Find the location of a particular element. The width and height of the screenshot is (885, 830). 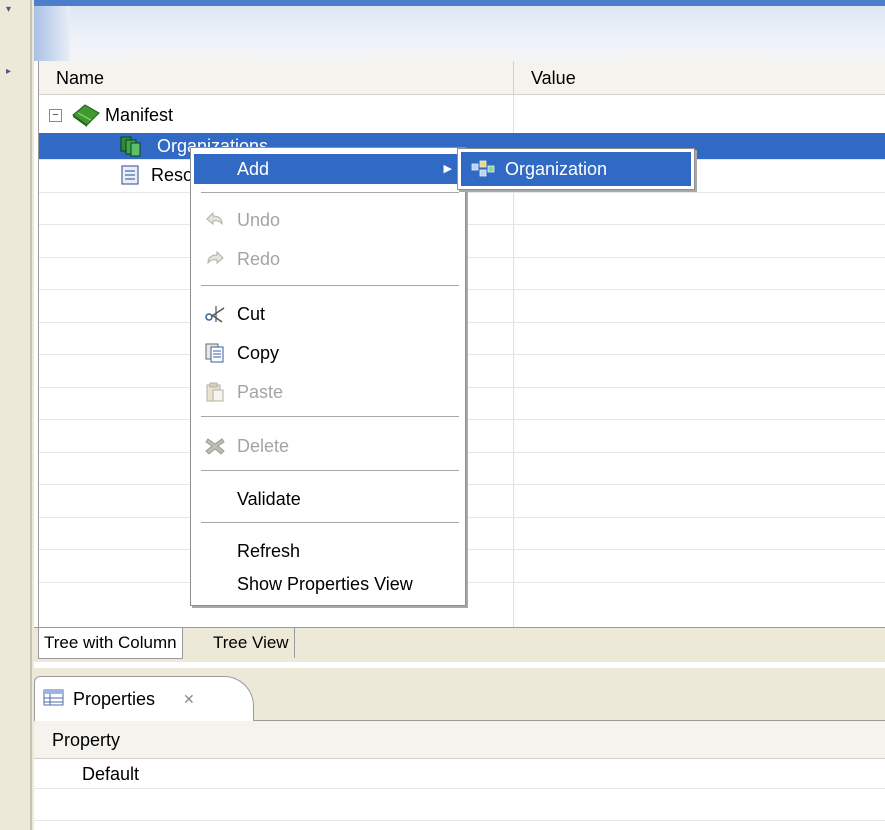

menu-item-copy: Copy is located at coordinates (328, 353).